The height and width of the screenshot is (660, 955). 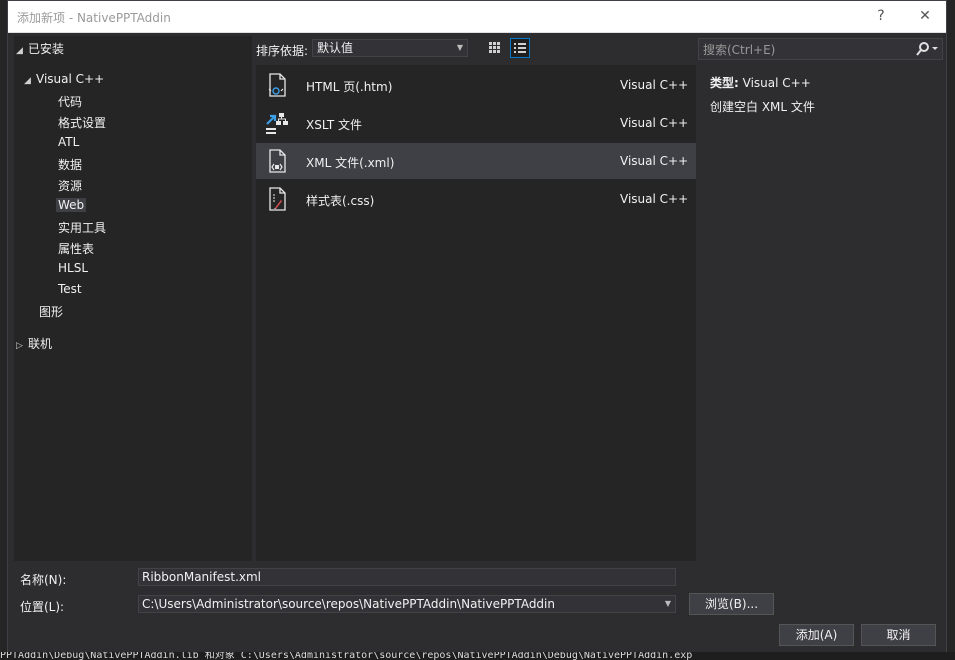 I want to click on search-icon, so click(x=927, y=49).